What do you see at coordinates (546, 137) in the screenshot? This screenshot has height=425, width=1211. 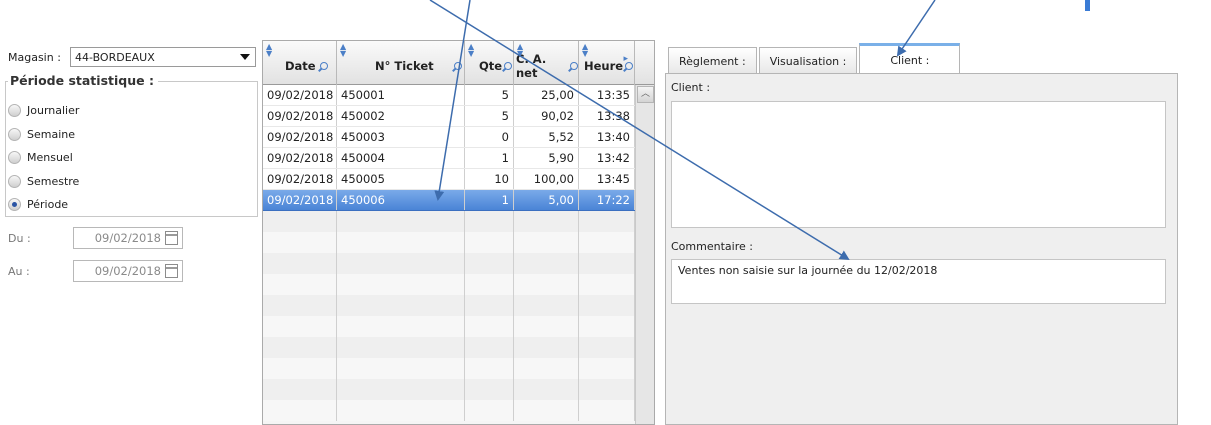 I see `table-cell: 5,52` at bounding box center [546, 137].